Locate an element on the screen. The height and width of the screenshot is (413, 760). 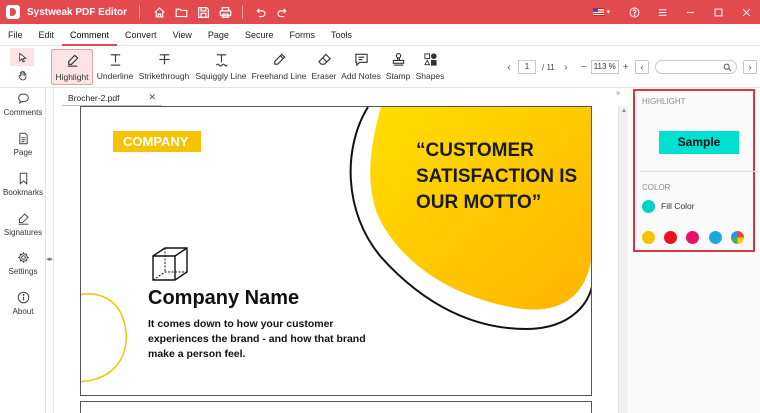
tool-label: Add Notes is located at coordinates (361, 76).